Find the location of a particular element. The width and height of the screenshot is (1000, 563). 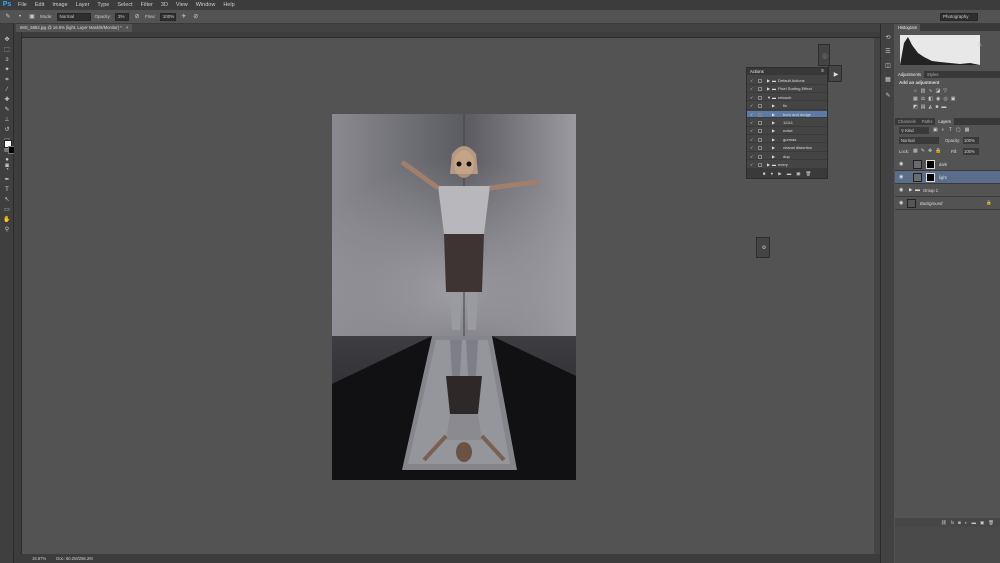

quick-mask-icon: ◙ is located at coordinates (7, 166).